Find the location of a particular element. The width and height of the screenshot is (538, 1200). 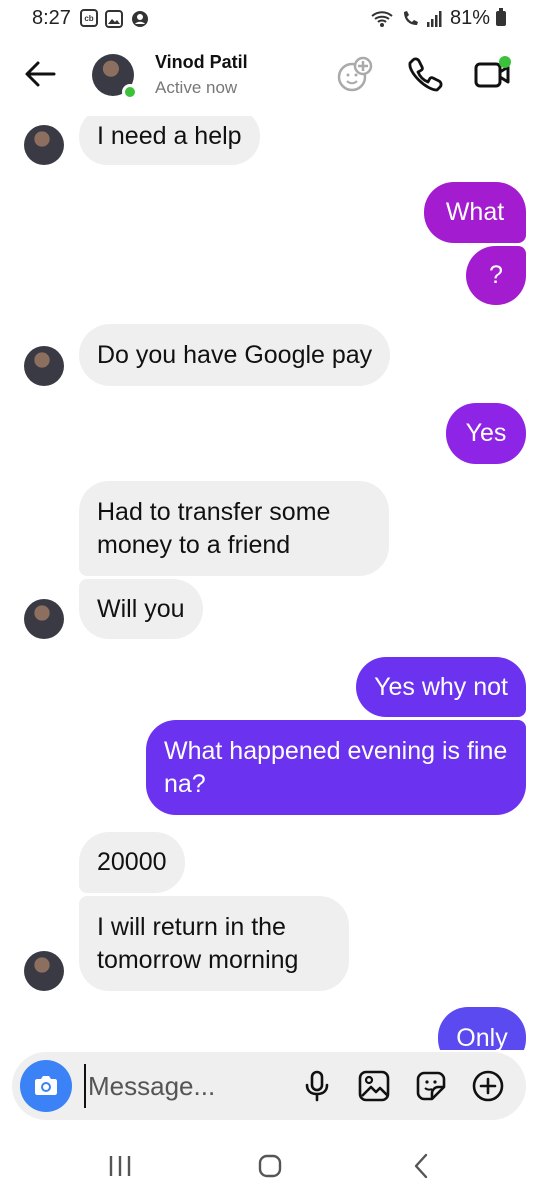

recent-apps-icon is located at coordinates (120, 1166).